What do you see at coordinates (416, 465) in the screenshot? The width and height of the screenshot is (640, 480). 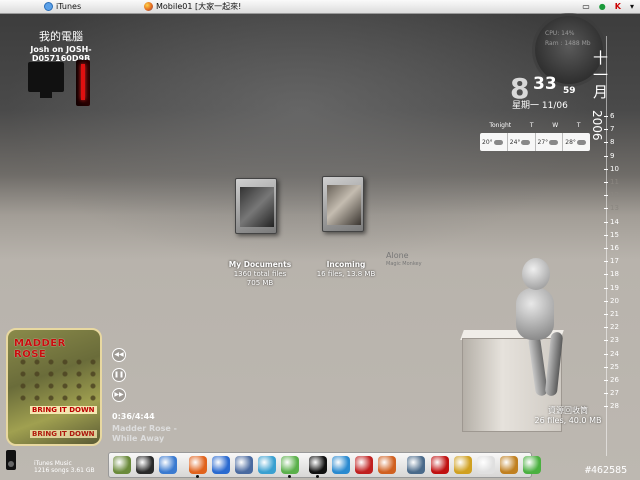 I see `bug-icon` at bounding box center [416, 465].